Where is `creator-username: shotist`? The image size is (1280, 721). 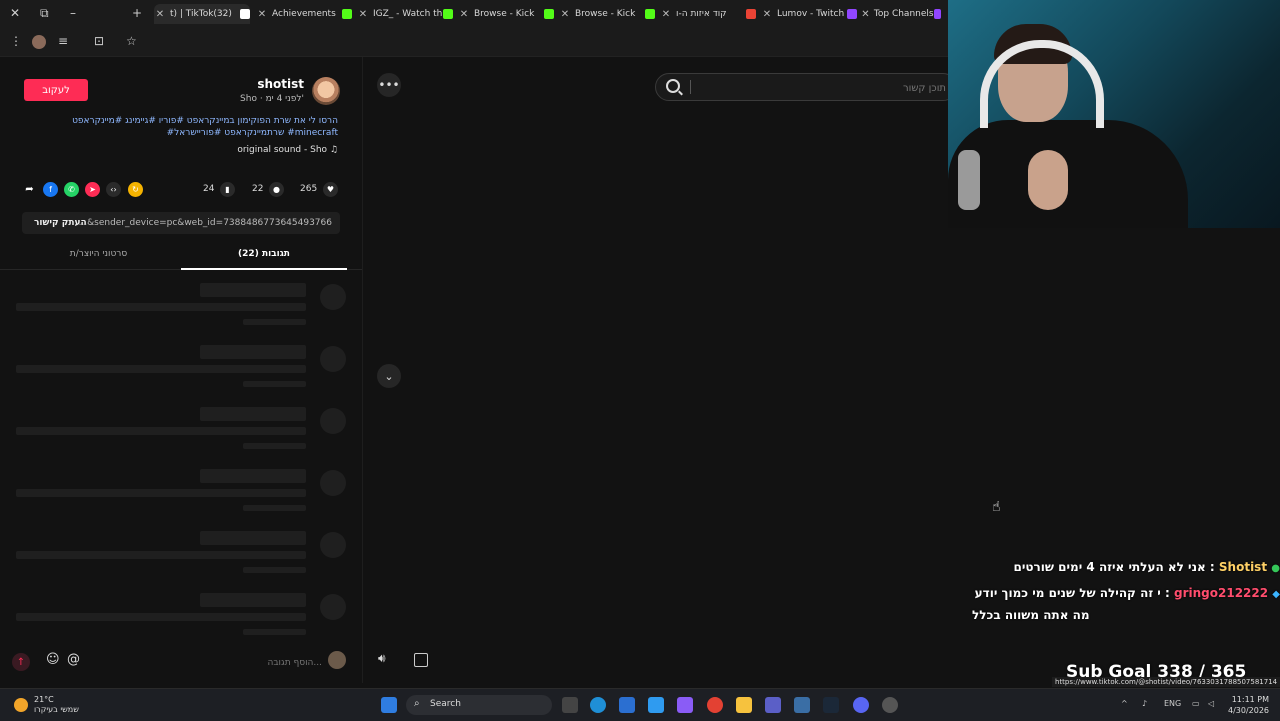
creator-username: shotist is located at coordinates (280, 84).